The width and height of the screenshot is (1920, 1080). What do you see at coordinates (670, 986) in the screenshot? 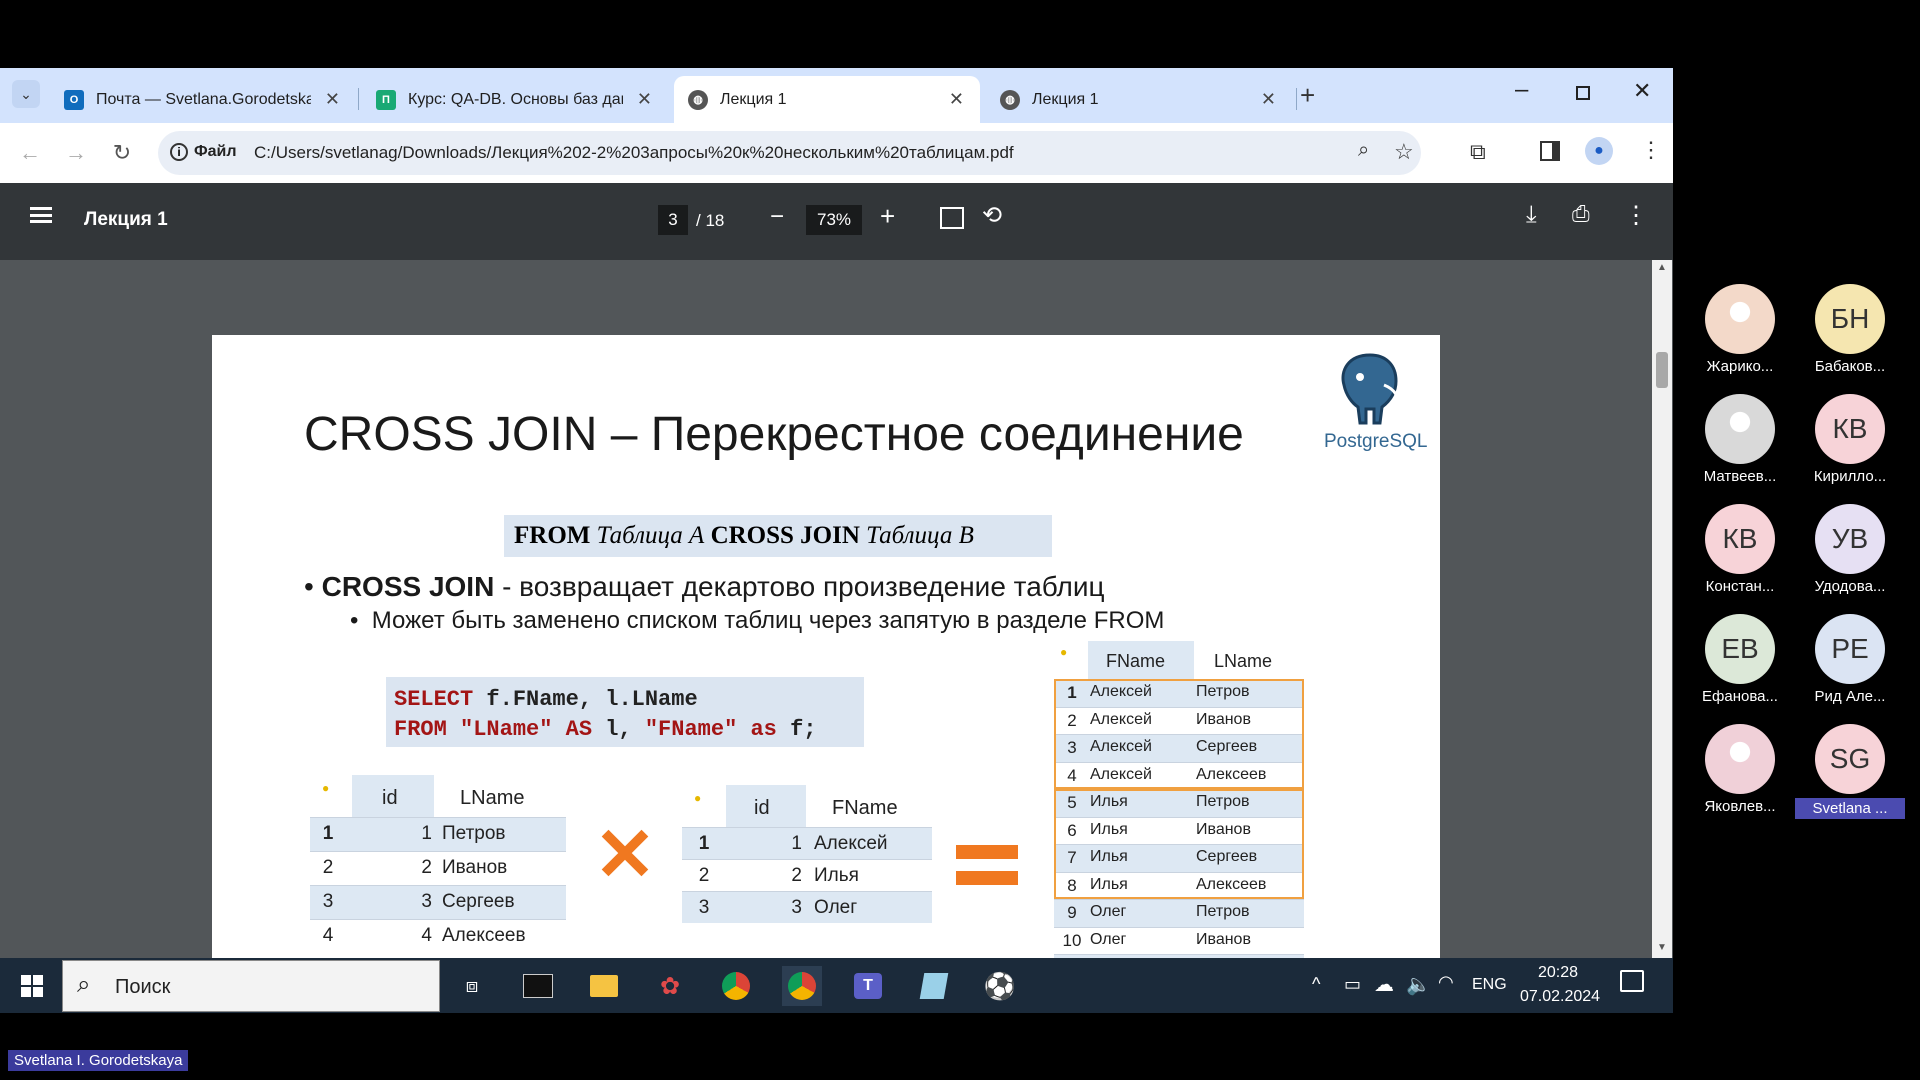
I see `app-icon: ✿` at bounding box center [670, 986].